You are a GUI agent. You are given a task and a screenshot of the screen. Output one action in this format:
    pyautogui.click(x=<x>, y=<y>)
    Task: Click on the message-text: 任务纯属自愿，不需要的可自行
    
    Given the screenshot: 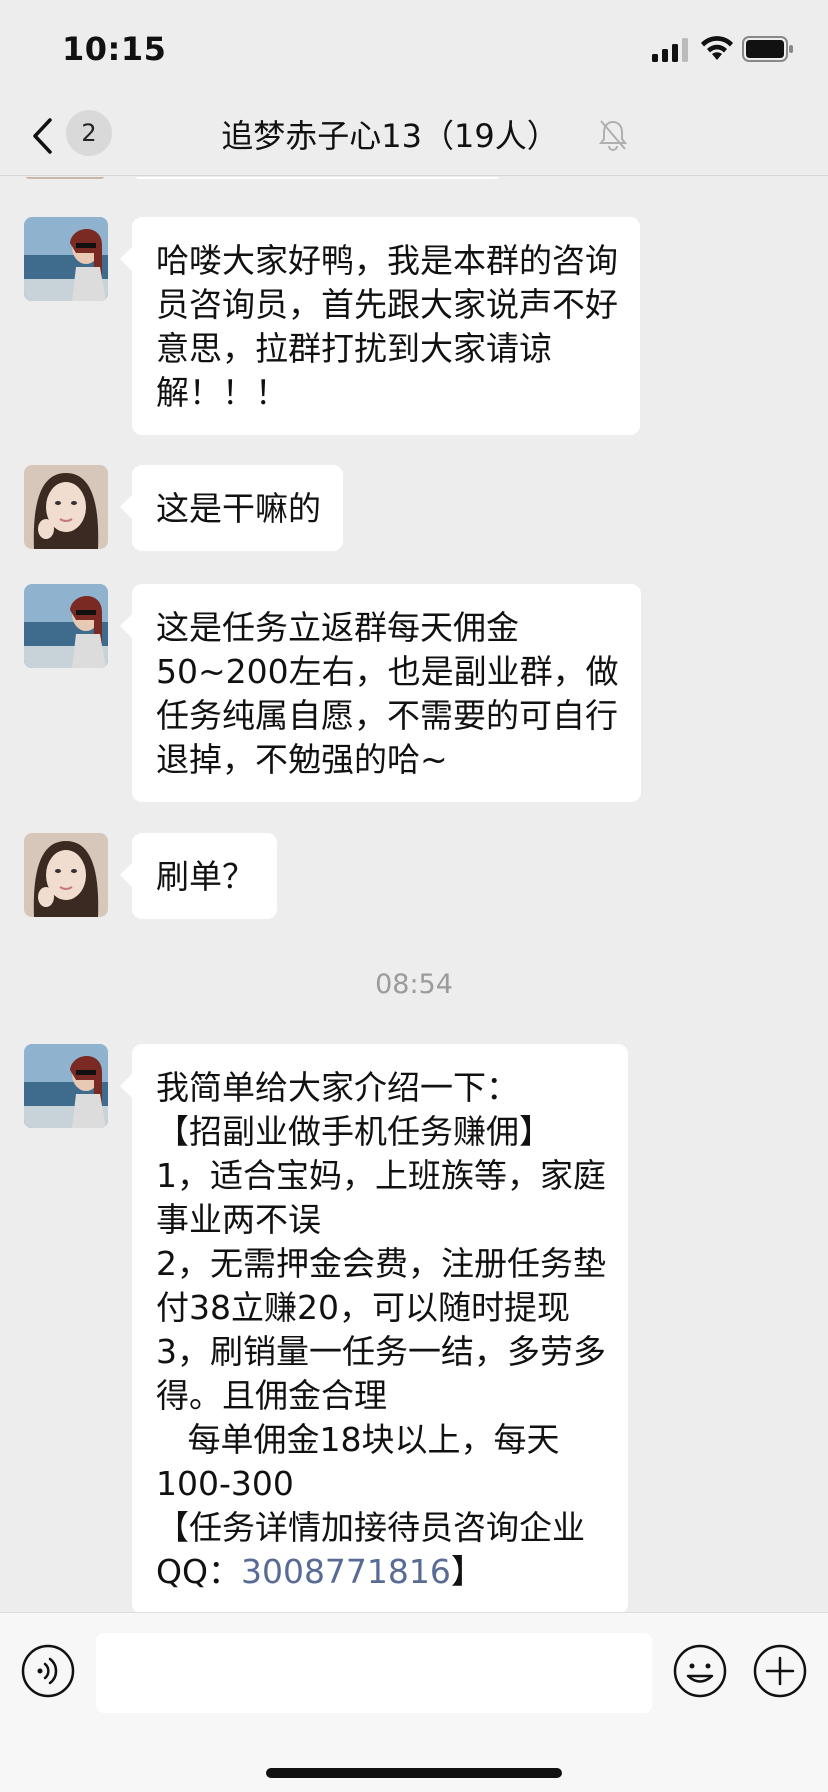 What is the action you would take?
    pyautogui.click(x=387, y=715)
    